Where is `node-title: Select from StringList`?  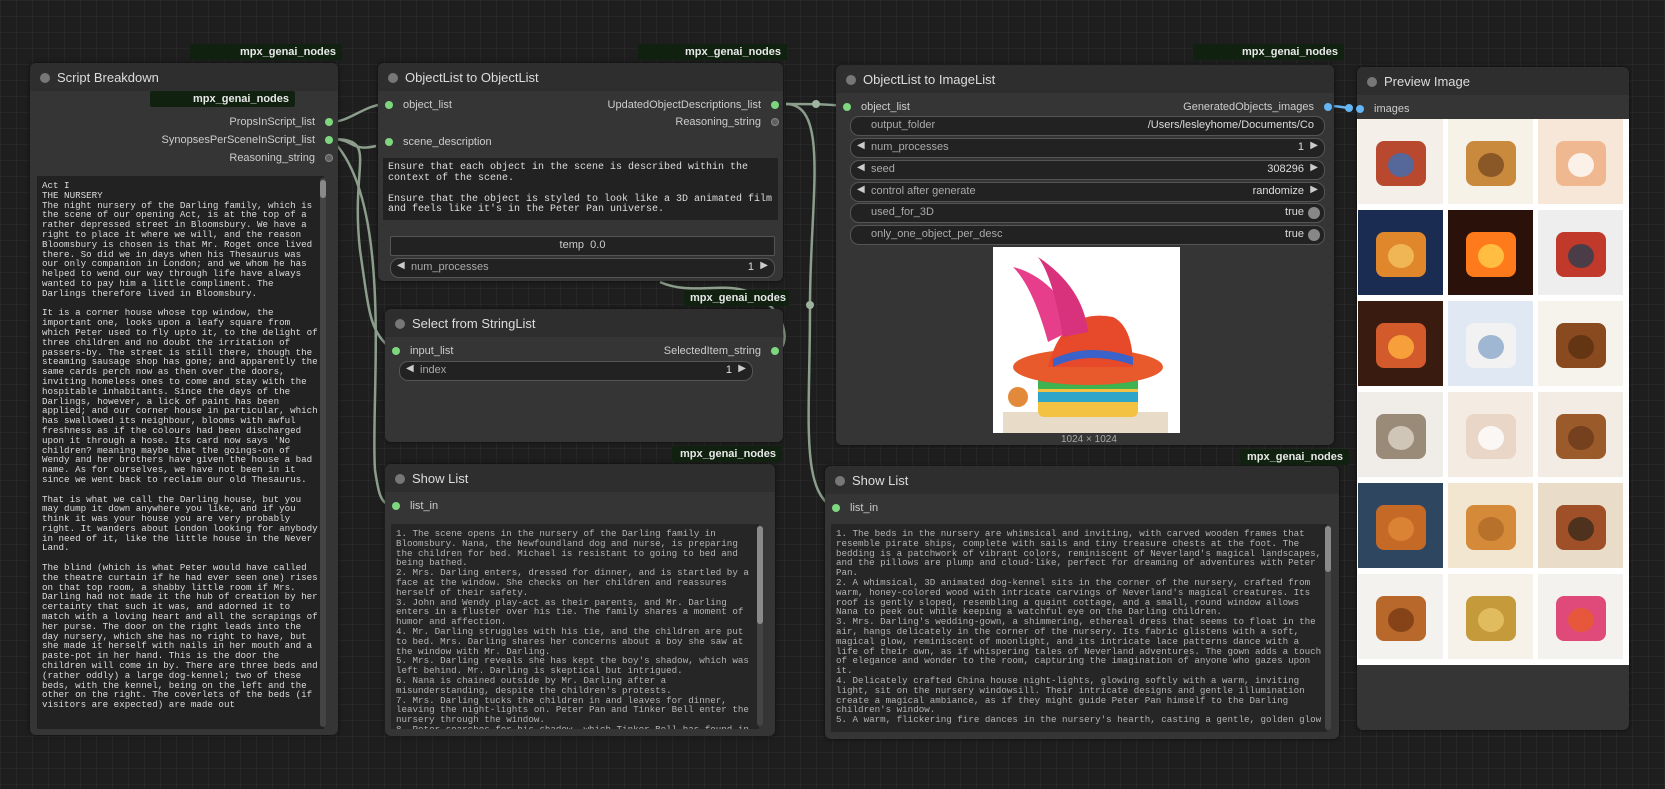 node-title: Select from StringList is located at coordinates (474, 323).